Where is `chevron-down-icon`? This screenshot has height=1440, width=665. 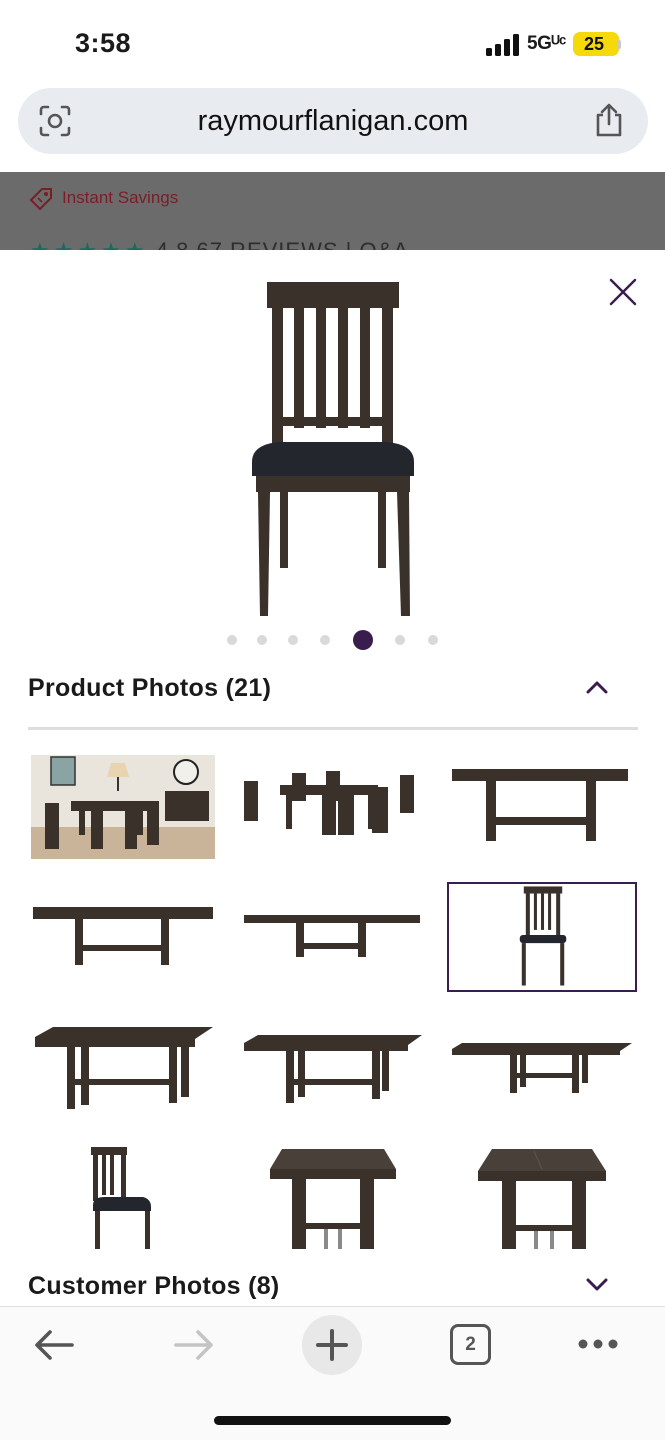 chevron-down-icon is located at coordinates (597, 1285).